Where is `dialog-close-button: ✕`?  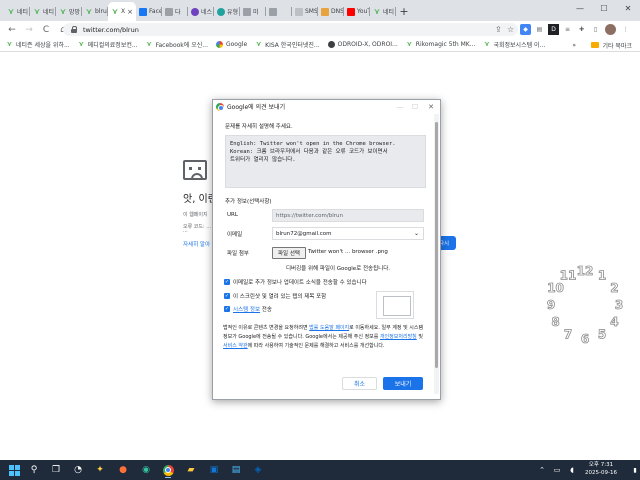
dialog-close-button: ✕ is located at coordinates (431, 106).